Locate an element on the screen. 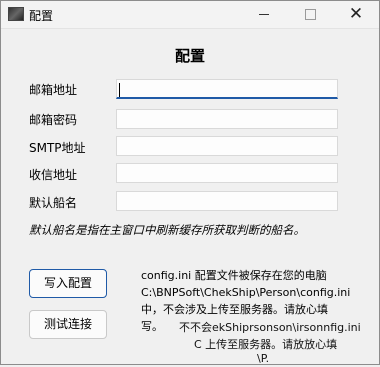  default-ship-name-input is located at coordinates (227, 201).